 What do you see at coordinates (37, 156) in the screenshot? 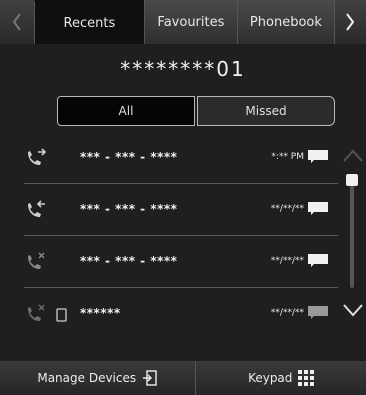
I see `outgoing-call-icon` at bounding box center [37, 156].